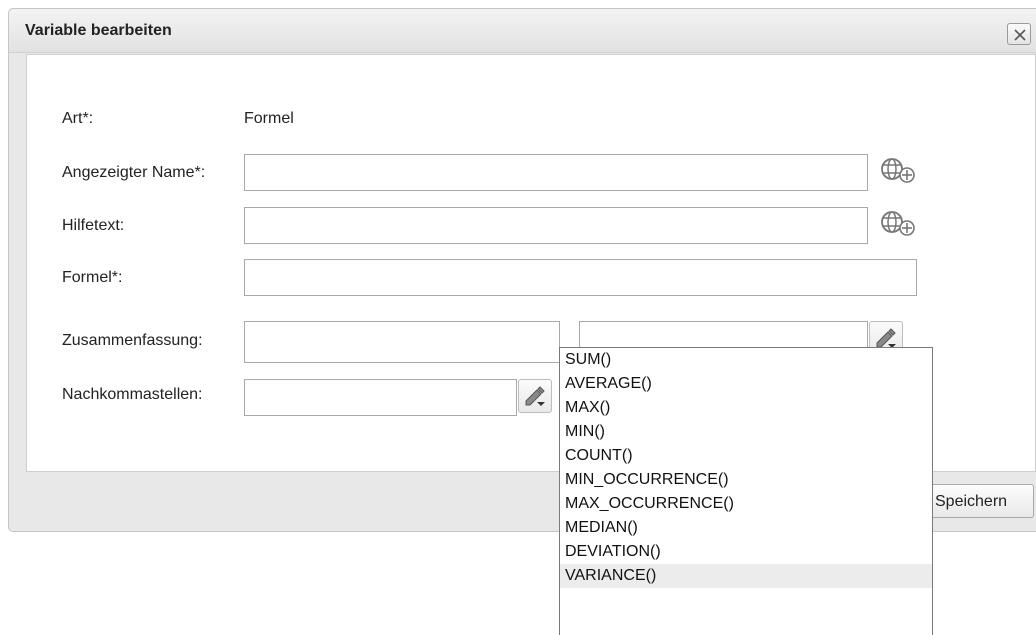  I want to click on close-icon, so click(1020, 35).